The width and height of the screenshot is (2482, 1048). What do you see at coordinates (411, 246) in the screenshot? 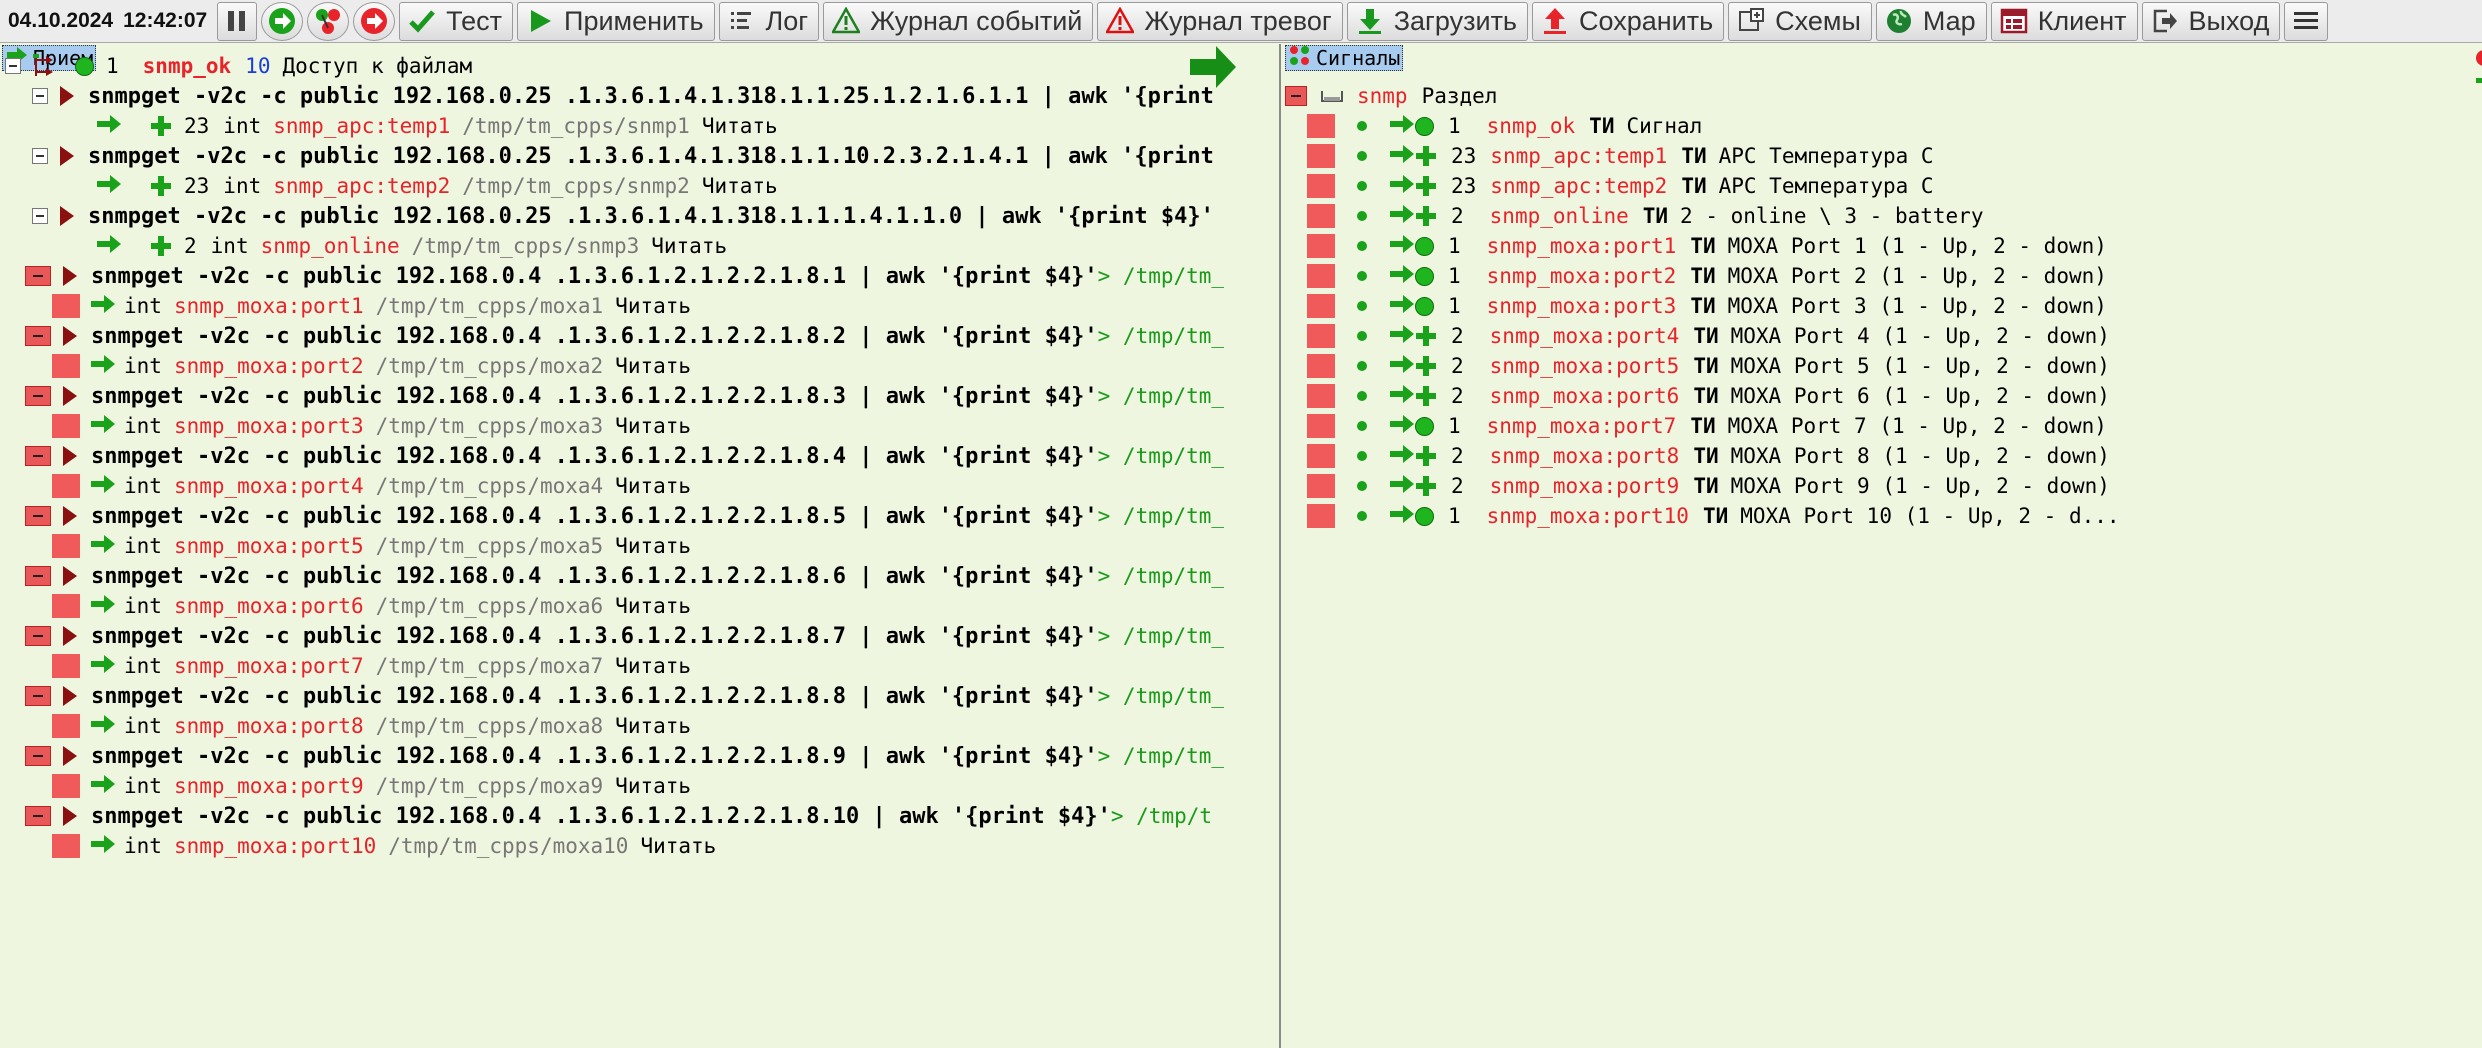
I see `tag-row: 2 int snmp_online/tmp/tm_cpps/snmp3 Читать` at bounding box center [411, 246].